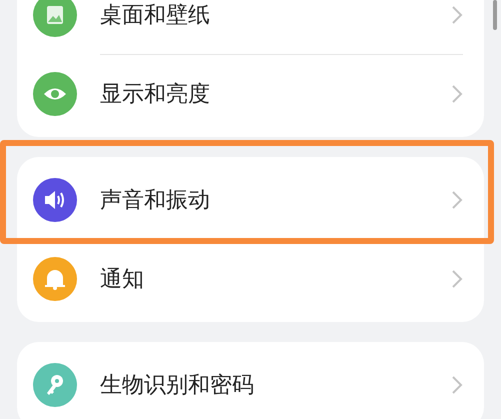  I want to click on settings-label: 通知, so click(122, 280).